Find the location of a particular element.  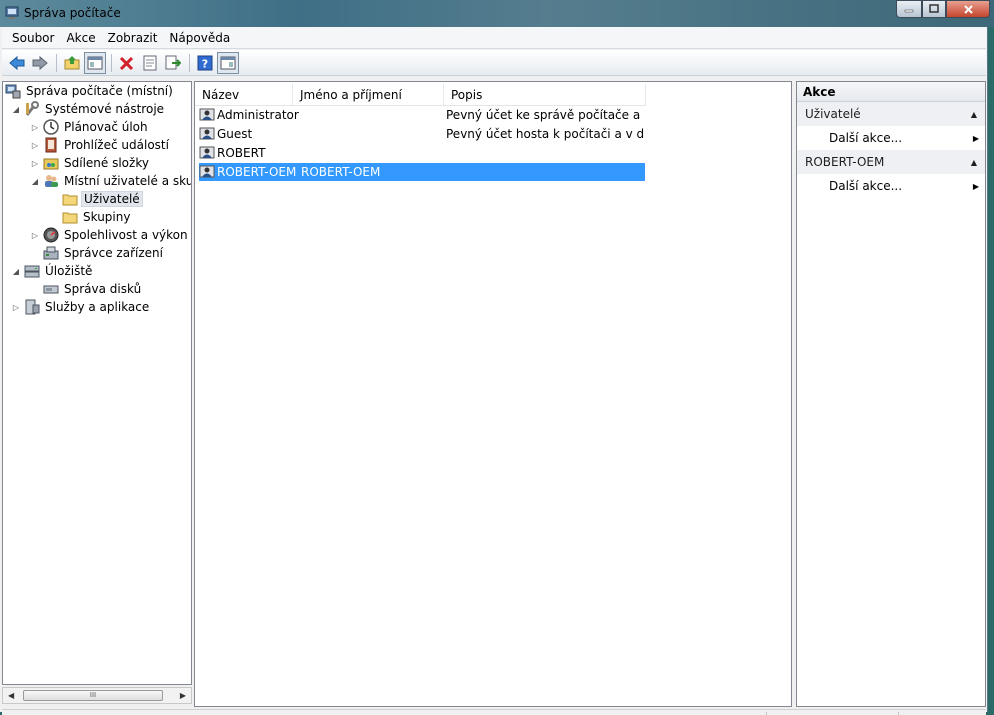

export-list-button is located at coordinates (173, 63).